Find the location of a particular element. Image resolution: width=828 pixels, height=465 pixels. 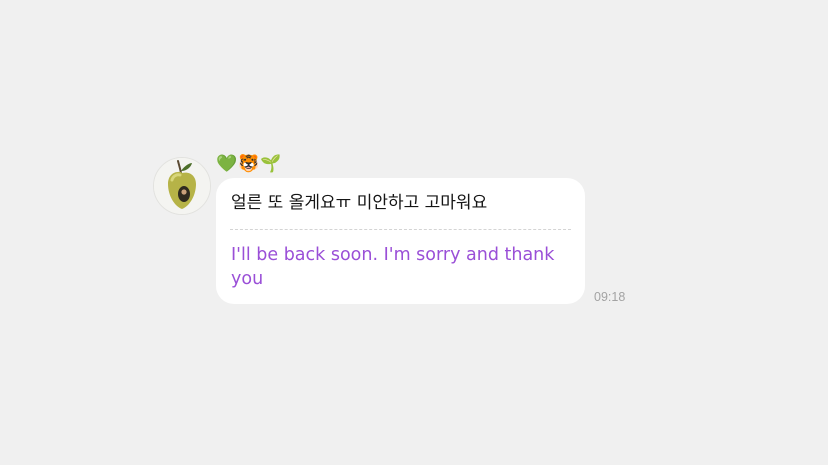

apple-avatar-icon is located at coordinates (182, 186).